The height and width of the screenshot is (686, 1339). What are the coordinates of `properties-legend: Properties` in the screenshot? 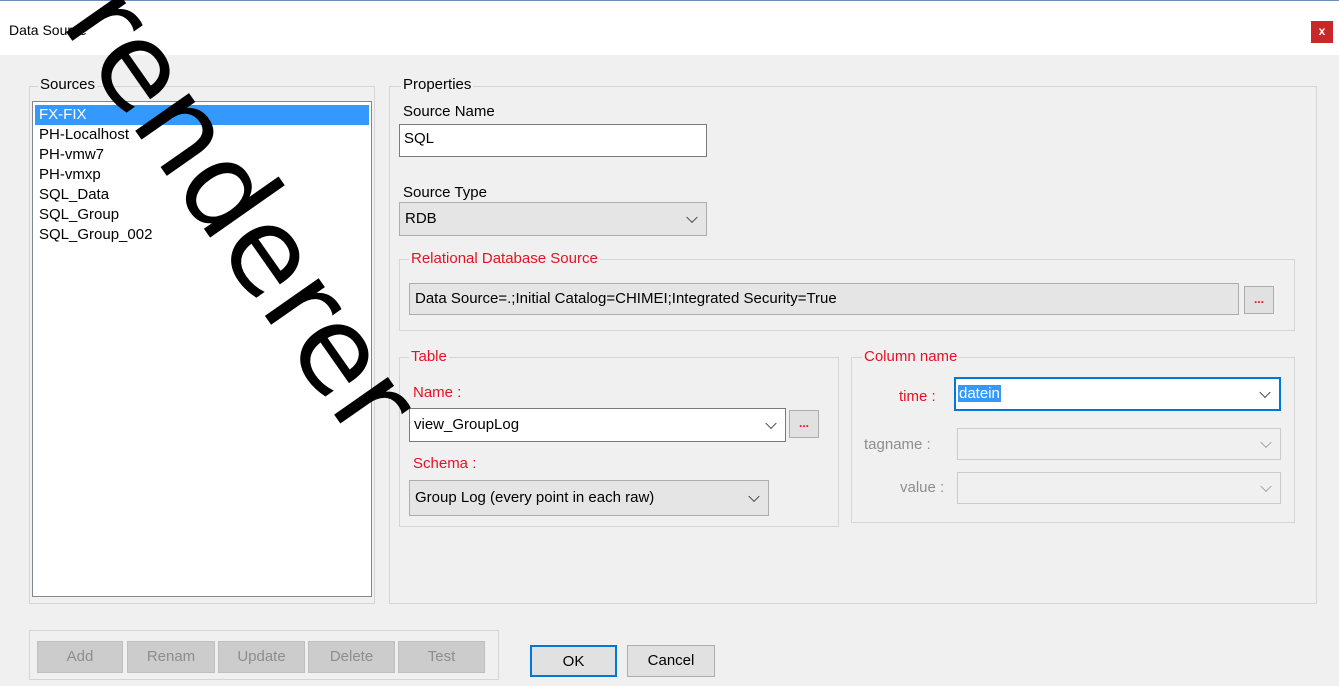 It's located at (437, 85).